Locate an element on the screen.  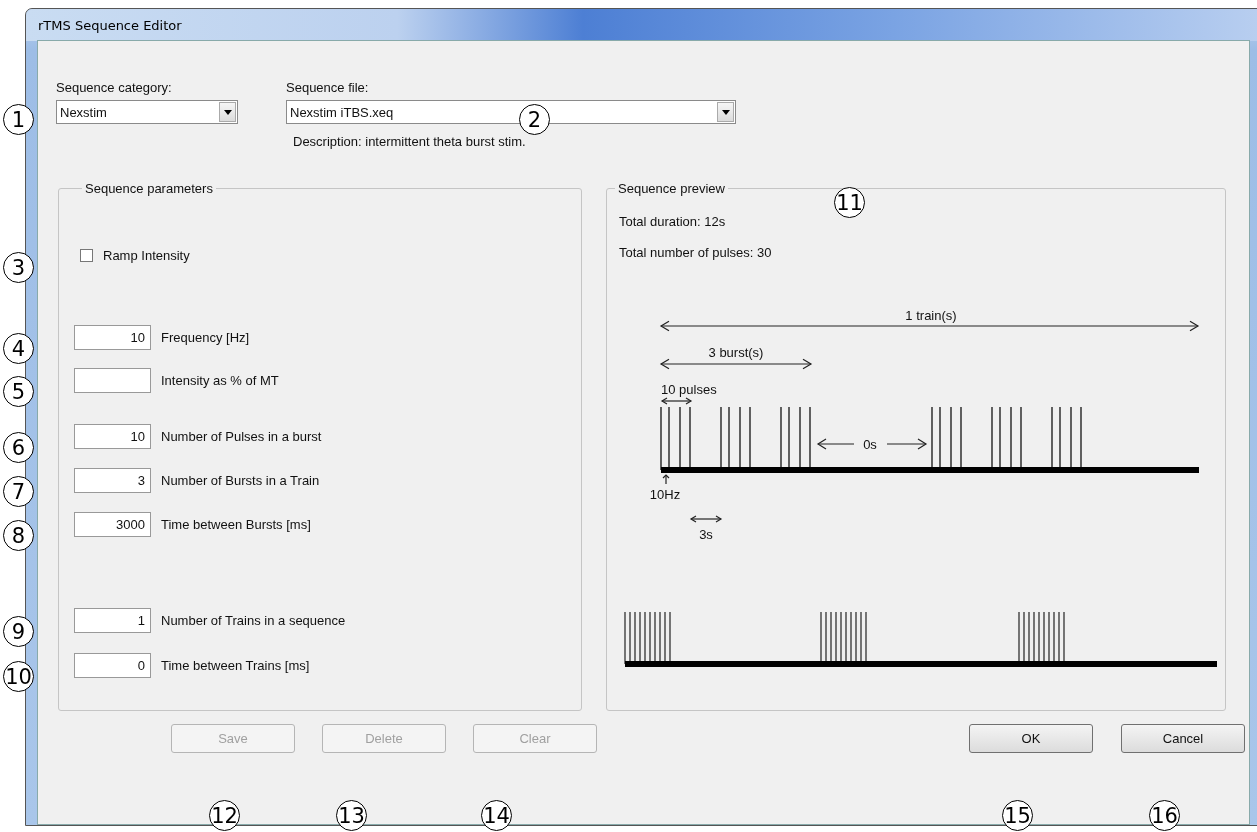
dialog-button: Cancel is located at coordinates (1183, 738).